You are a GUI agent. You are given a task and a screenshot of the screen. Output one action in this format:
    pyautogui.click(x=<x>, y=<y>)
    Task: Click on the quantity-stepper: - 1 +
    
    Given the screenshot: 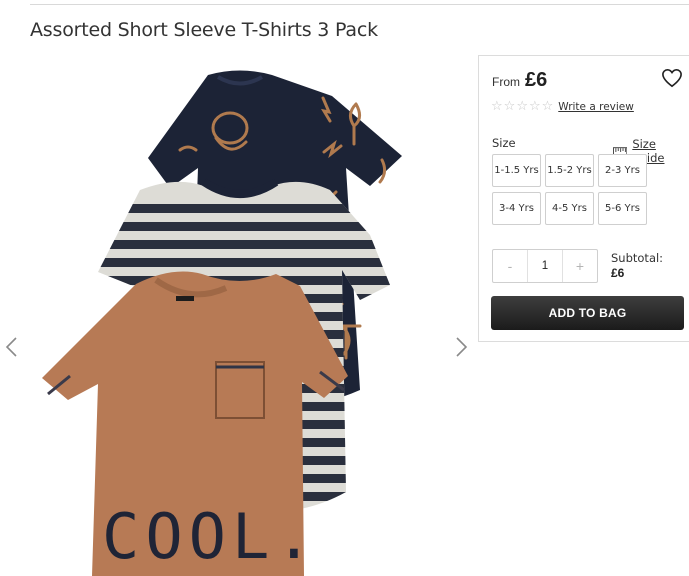 What is the action you would take?
    pyautogui.click(x=545, y=266)
    